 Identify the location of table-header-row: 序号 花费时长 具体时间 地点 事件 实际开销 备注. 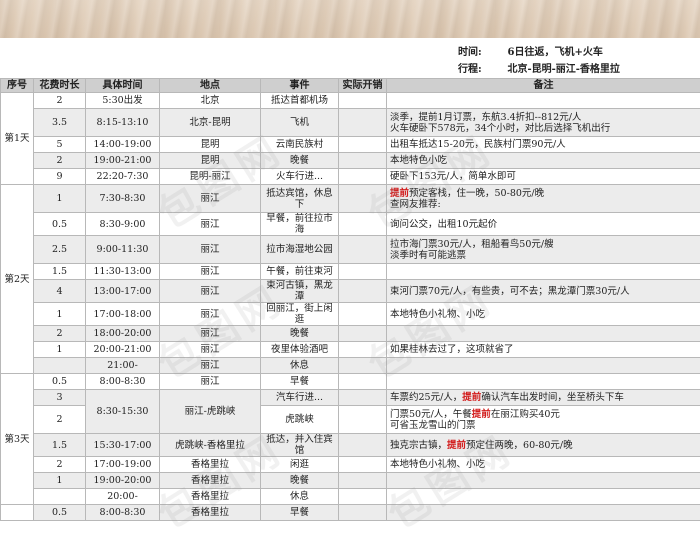
(350, 85).